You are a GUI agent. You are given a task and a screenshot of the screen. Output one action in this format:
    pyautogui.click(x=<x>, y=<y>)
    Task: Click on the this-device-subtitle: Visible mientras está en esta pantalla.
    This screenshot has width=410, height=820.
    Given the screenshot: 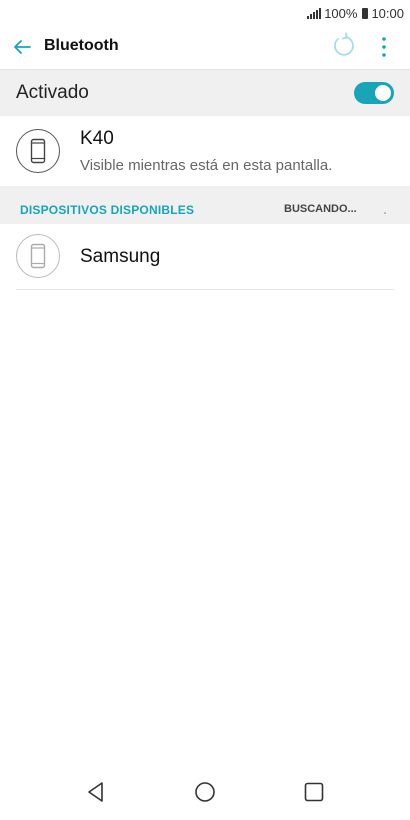 What is the action you would take?
    pyautogui.click(x=206, y=165)
    